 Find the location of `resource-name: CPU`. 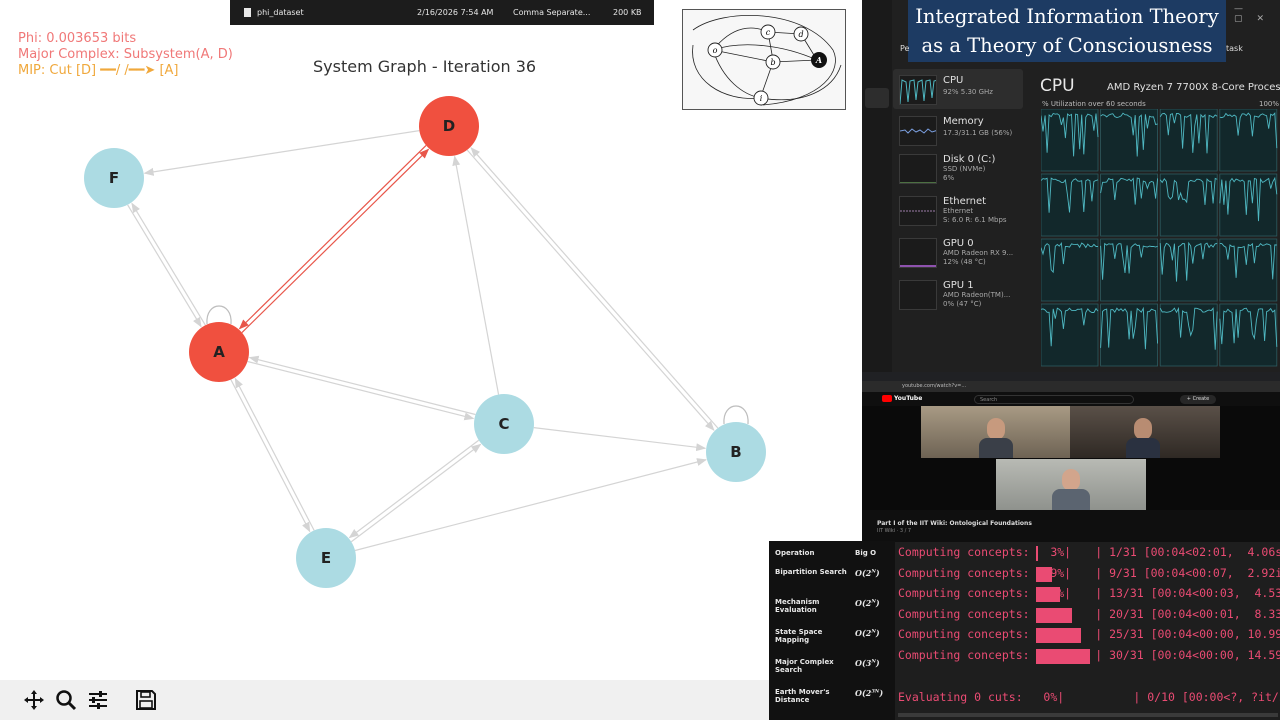

resource-name: CPU is located at coordinates (953, 80).